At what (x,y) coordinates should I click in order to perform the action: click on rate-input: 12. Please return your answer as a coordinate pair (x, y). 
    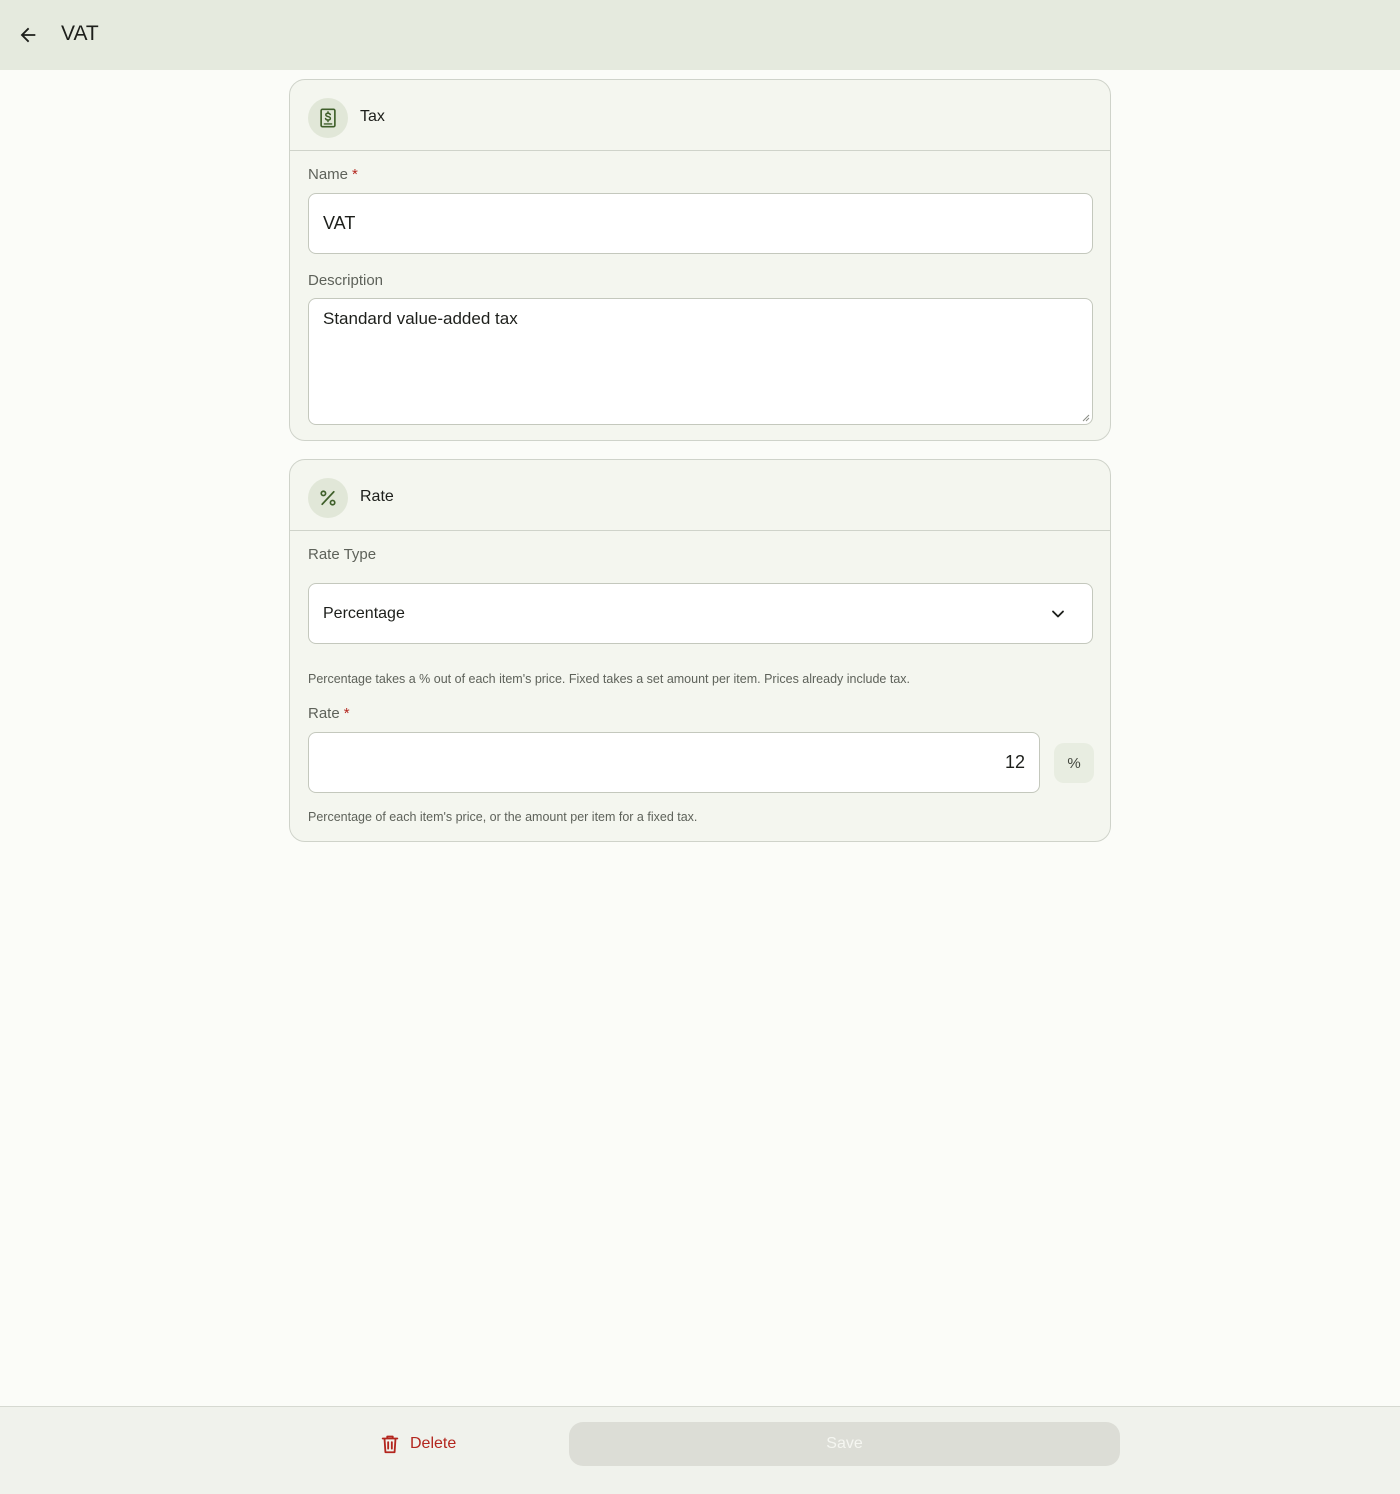
    Looking at the image, I should click on (674, 762).